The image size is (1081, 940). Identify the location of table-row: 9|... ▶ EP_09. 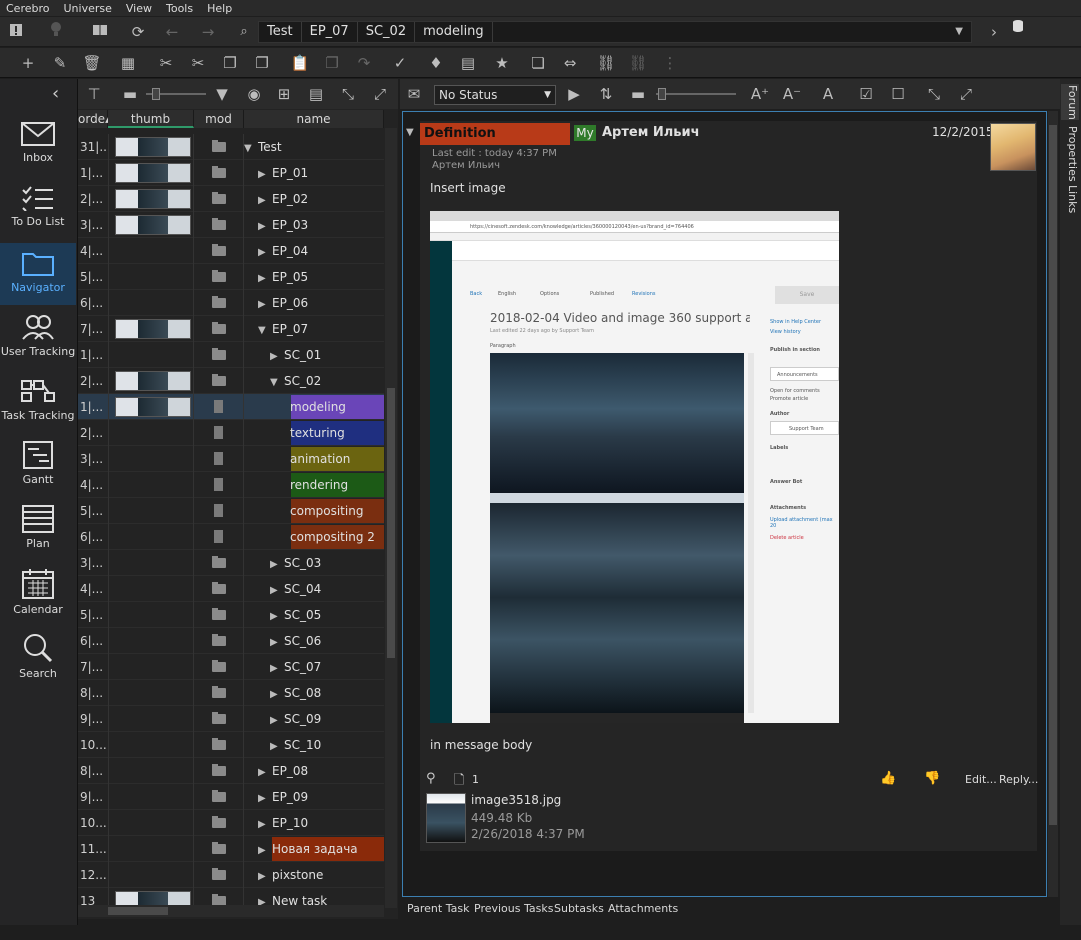
(231, 797).